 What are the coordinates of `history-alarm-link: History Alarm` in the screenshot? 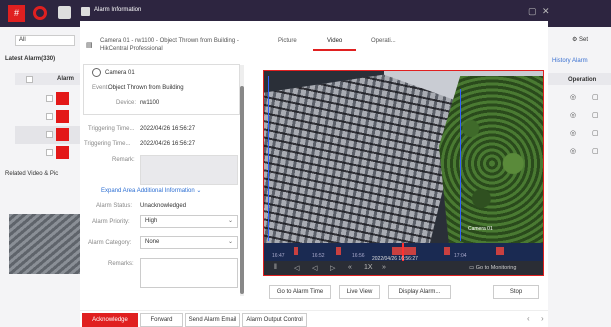 It's located at (570, 61).